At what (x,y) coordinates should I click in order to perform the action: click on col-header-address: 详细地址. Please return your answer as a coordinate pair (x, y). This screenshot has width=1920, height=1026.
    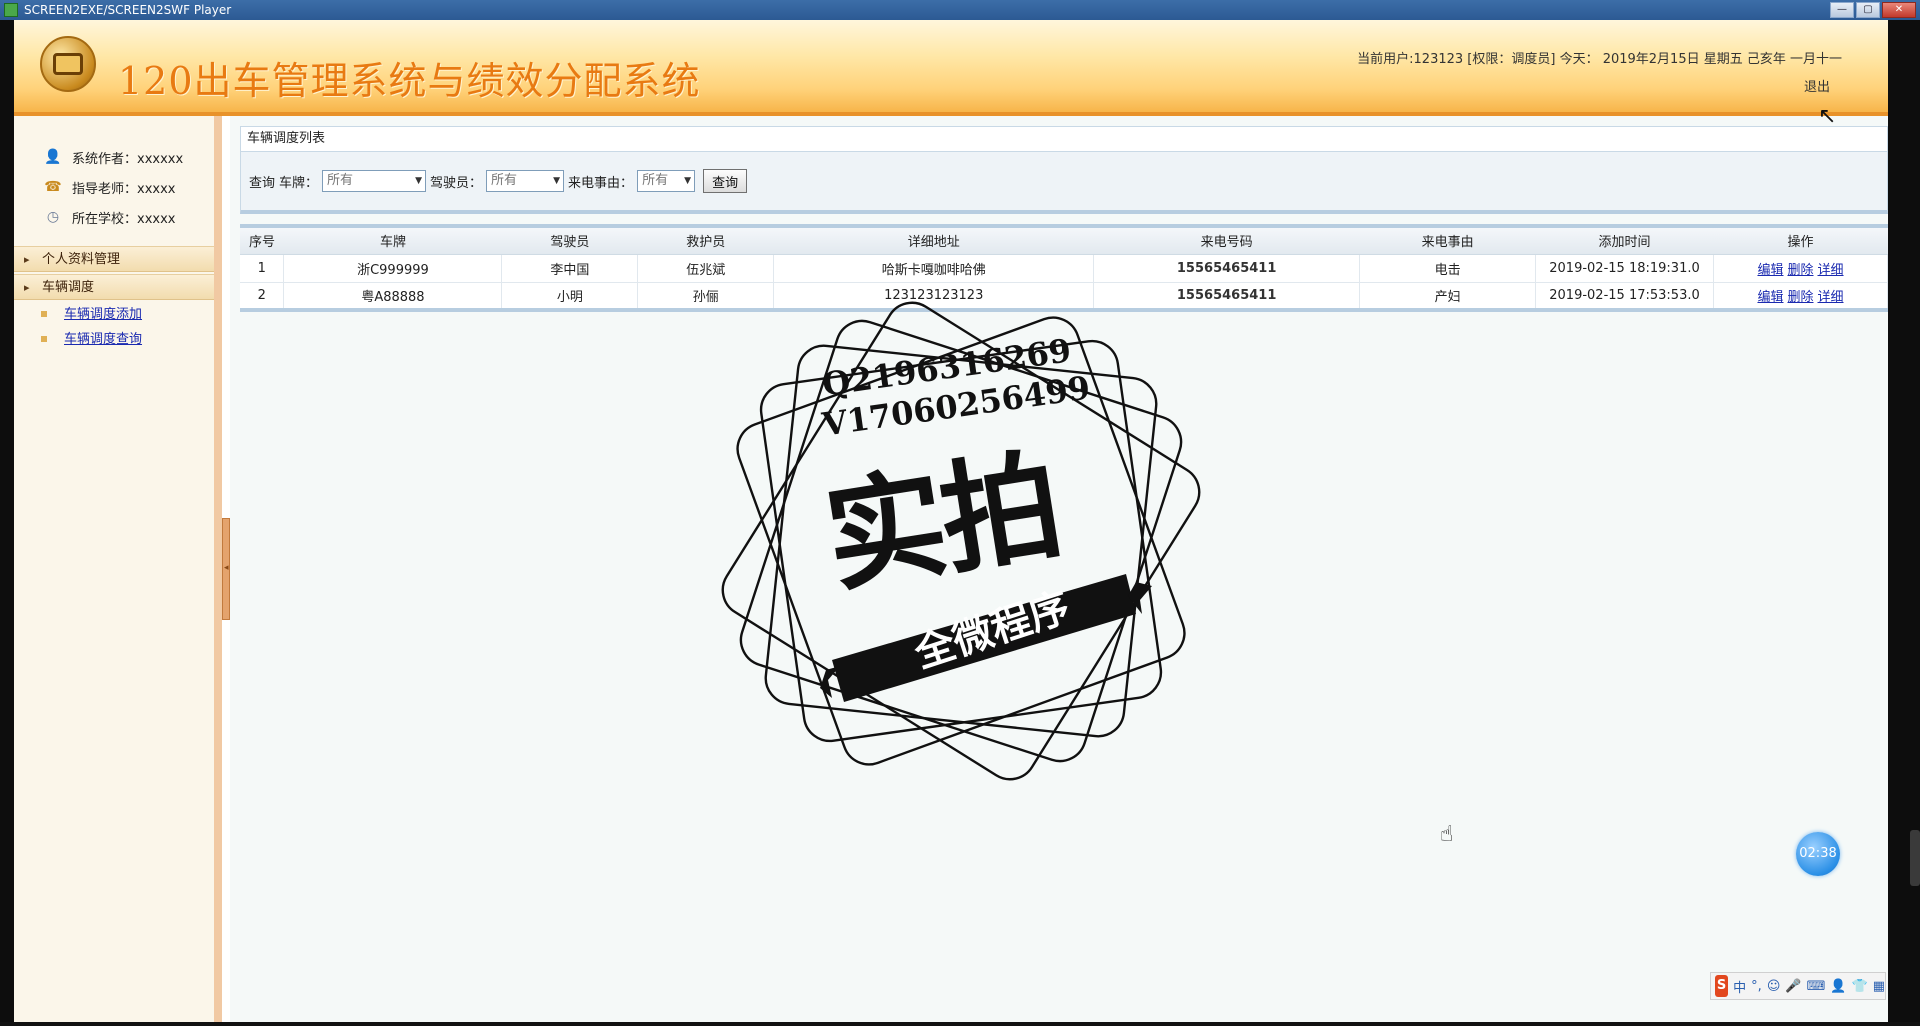
    Looking at the image, I should click on (933, 239).